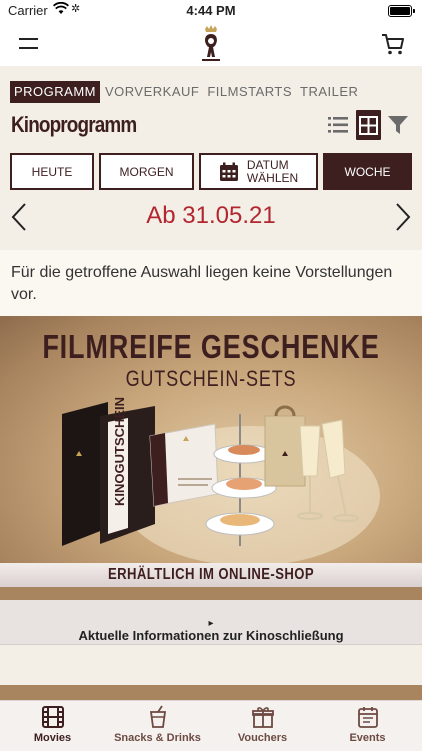  I want to click on status-bar: Carrier ✲ 4:44 PM, so click(211, 11).